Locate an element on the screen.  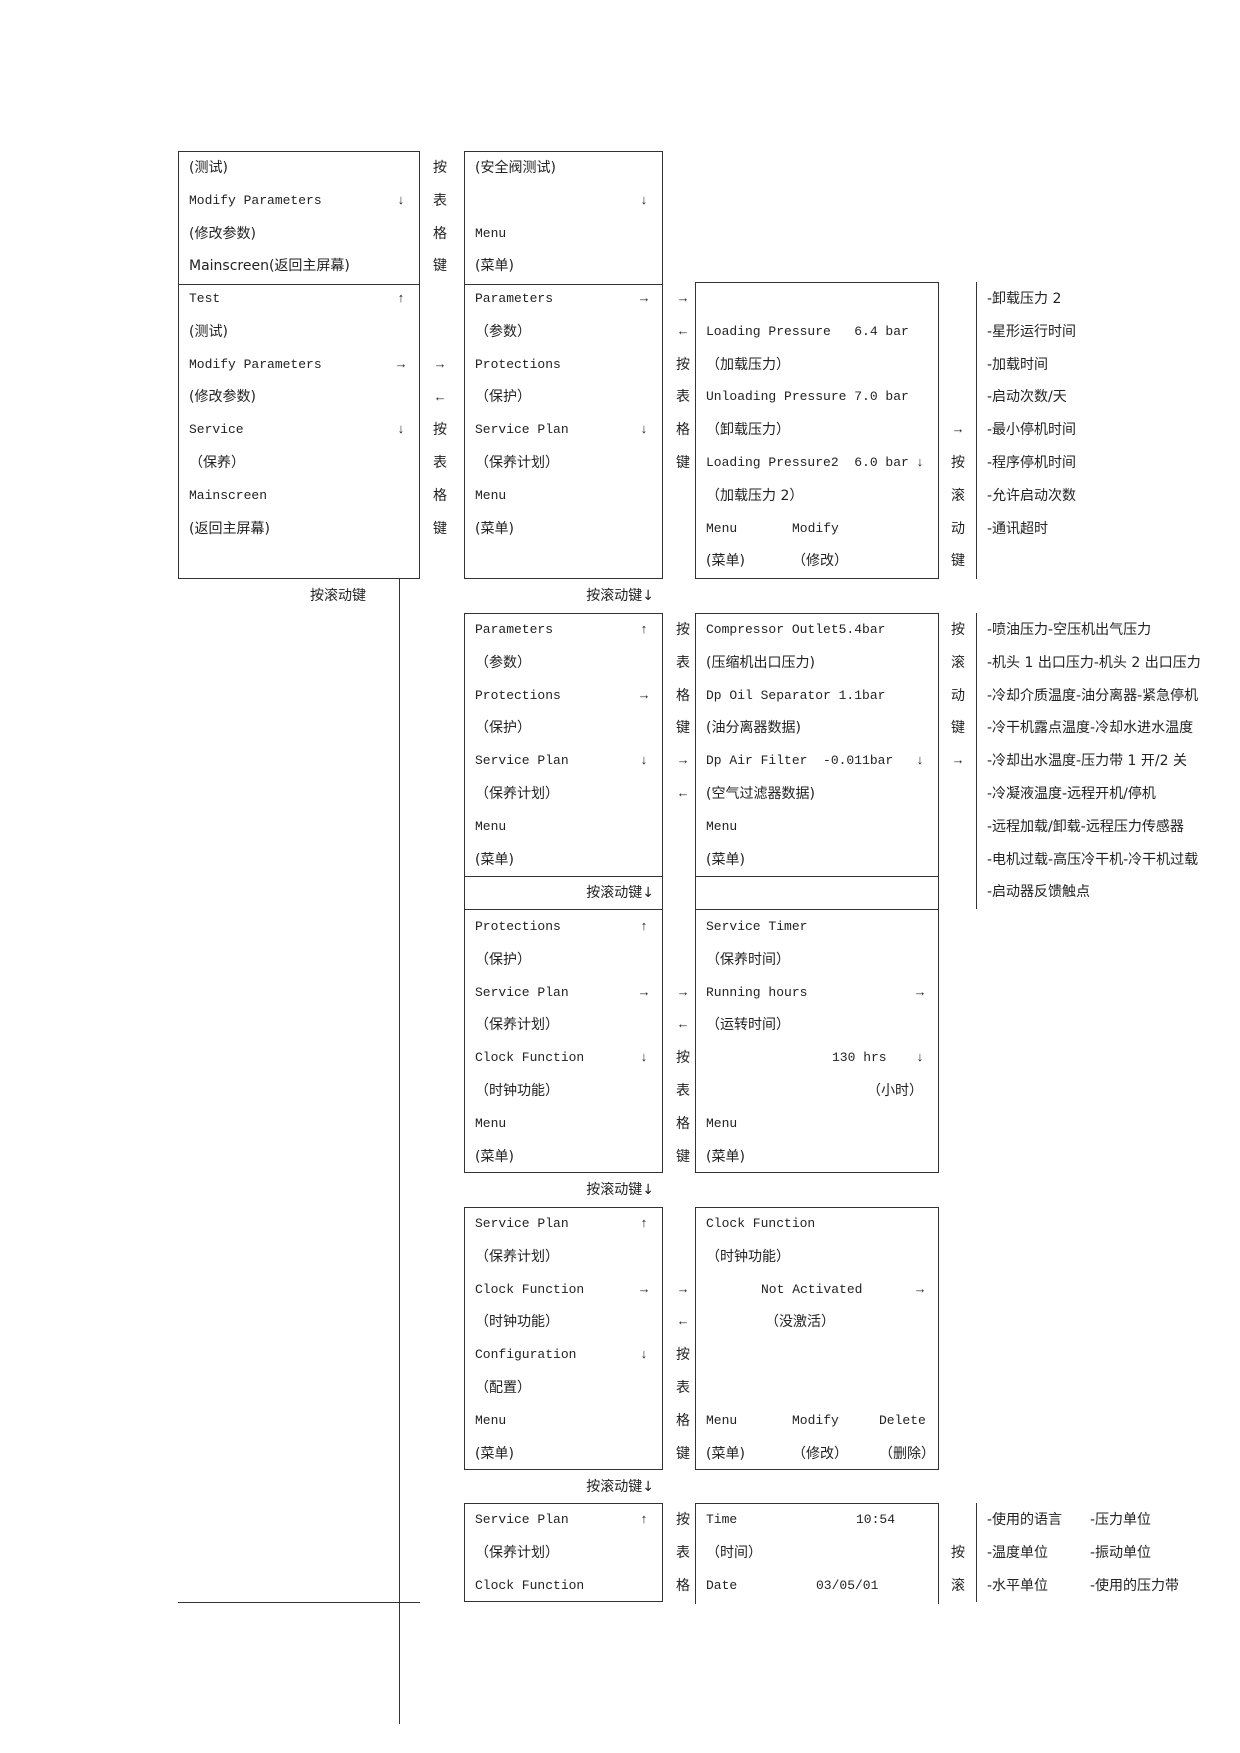
menu-item: Configuration is located at coordinates (525, 1355).